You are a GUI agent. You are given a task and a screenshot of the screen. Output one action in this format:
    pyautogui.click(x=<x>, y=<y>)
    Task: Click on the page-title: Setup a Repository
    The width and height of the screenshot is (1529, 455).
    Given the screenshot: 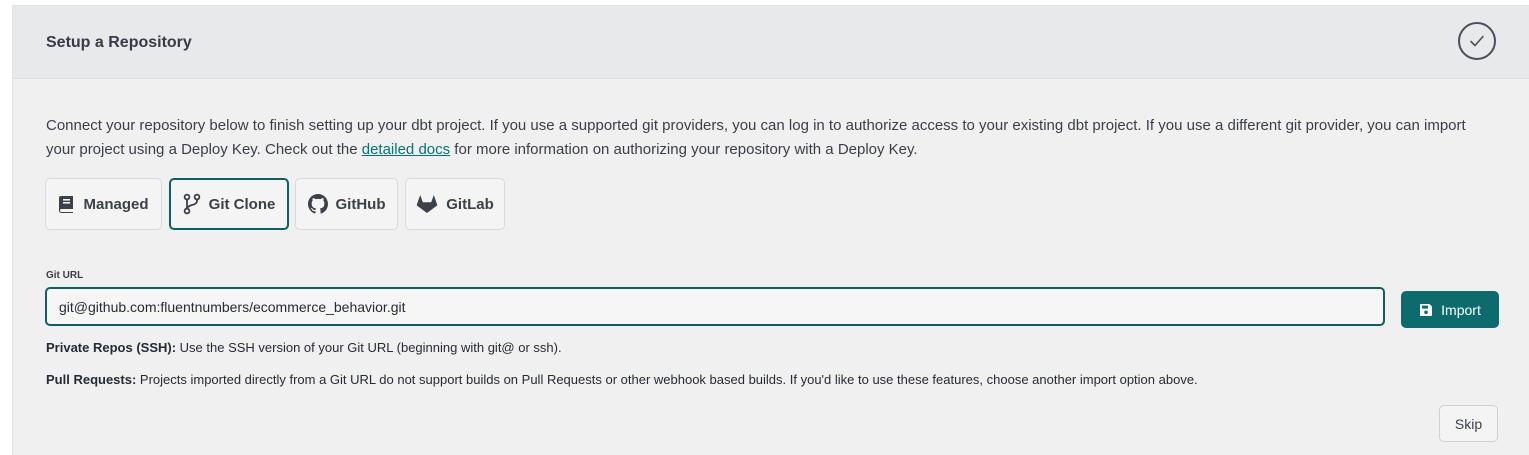 What is the action you would take?
    pyautogui.click(x=119, y=42)
    